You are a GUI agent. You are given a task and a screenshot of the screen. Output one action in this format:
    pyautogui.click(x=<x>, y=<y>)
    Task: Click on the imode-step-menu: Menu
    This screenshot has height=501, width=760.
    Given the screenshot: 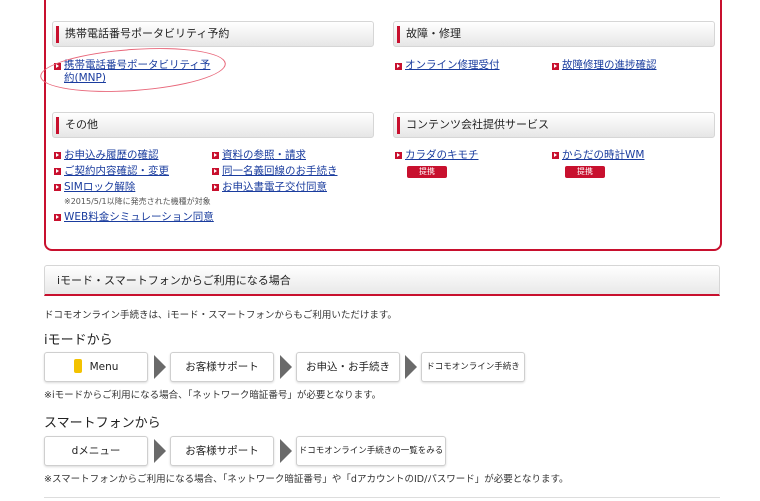 What is the action you would take?
    pyautogui.click(x=96, y=367)
    